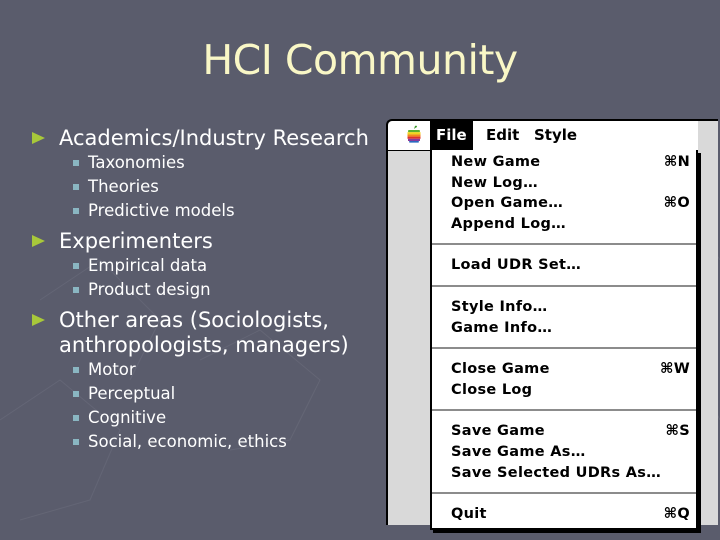  Describe the element at coordinates (136, 162) in the screenshot. I see `sub-bullet-label: Taxonomies` at that location.